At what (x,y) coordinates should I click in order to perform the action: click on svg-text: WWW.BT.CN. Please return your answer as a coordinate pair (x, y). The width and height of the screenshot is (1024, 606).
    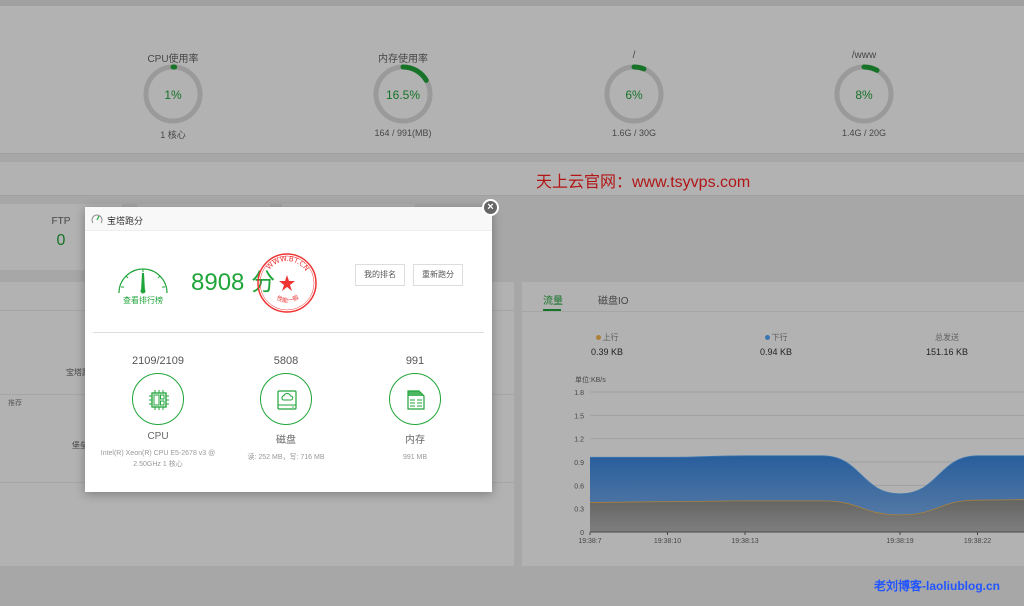
    Looking at the image, I should click on (288, 264).